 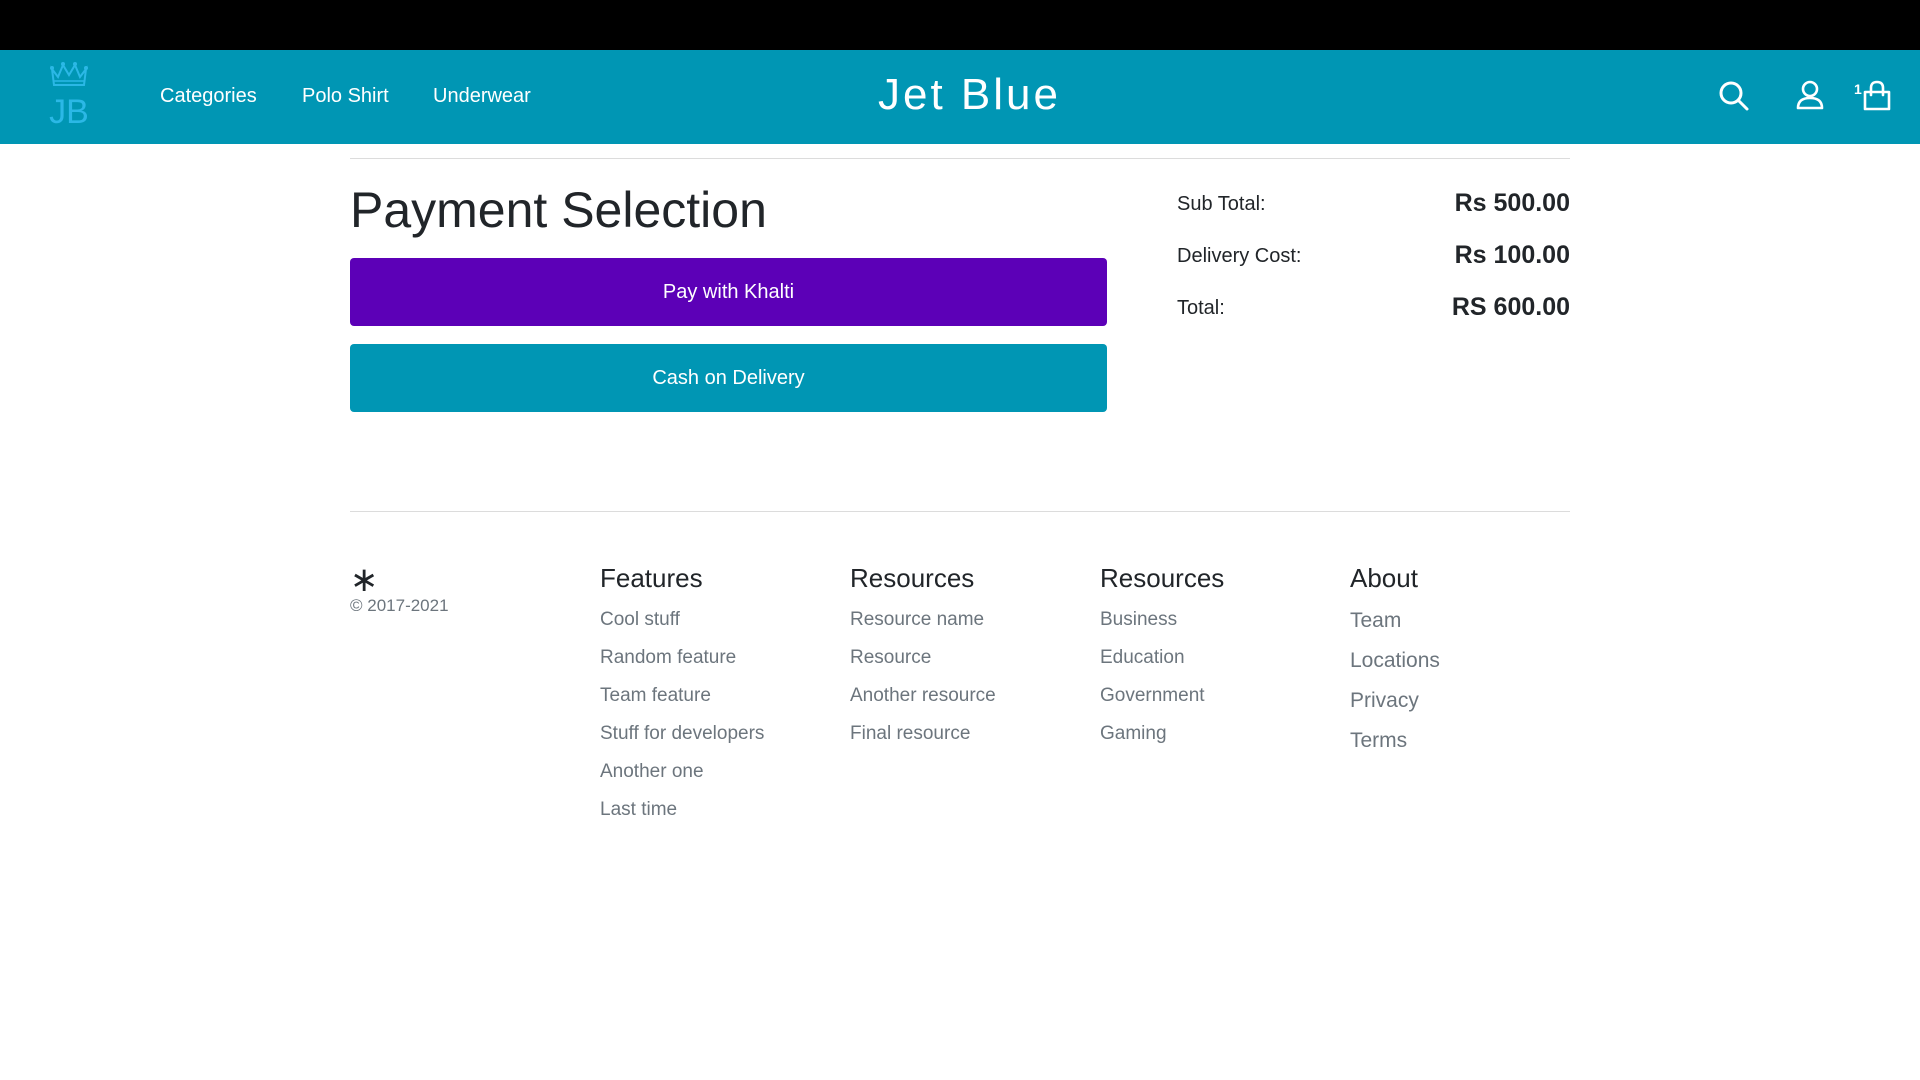 What do you see at coordinates (1133, 733) in the screenshot?
I see `footer-link: Gaming` at bounding box center [1133, 733].